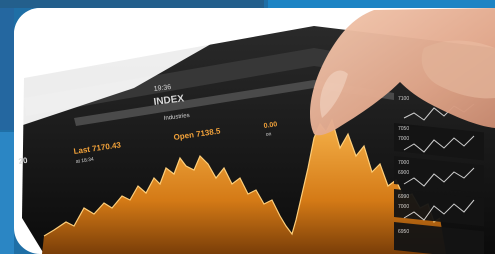 This screenshot has height=254, width=495. What do you see at coordinates (403, 232) in the screenshot?
I see `mini-label-8: 6950` at bounding box center [403, 232].